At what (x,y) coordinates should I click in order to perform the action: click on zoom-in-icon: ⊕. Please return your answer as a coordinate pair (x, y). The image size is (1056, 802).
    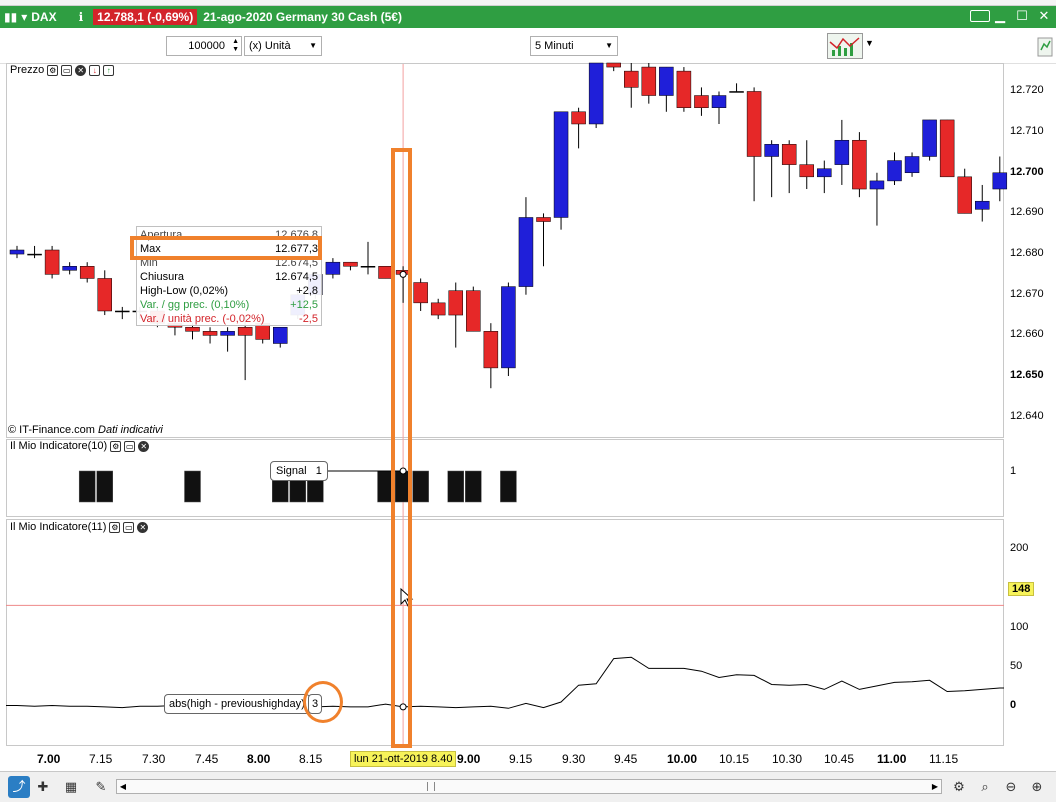
    Looking at the image, I should click on (1037, 787).